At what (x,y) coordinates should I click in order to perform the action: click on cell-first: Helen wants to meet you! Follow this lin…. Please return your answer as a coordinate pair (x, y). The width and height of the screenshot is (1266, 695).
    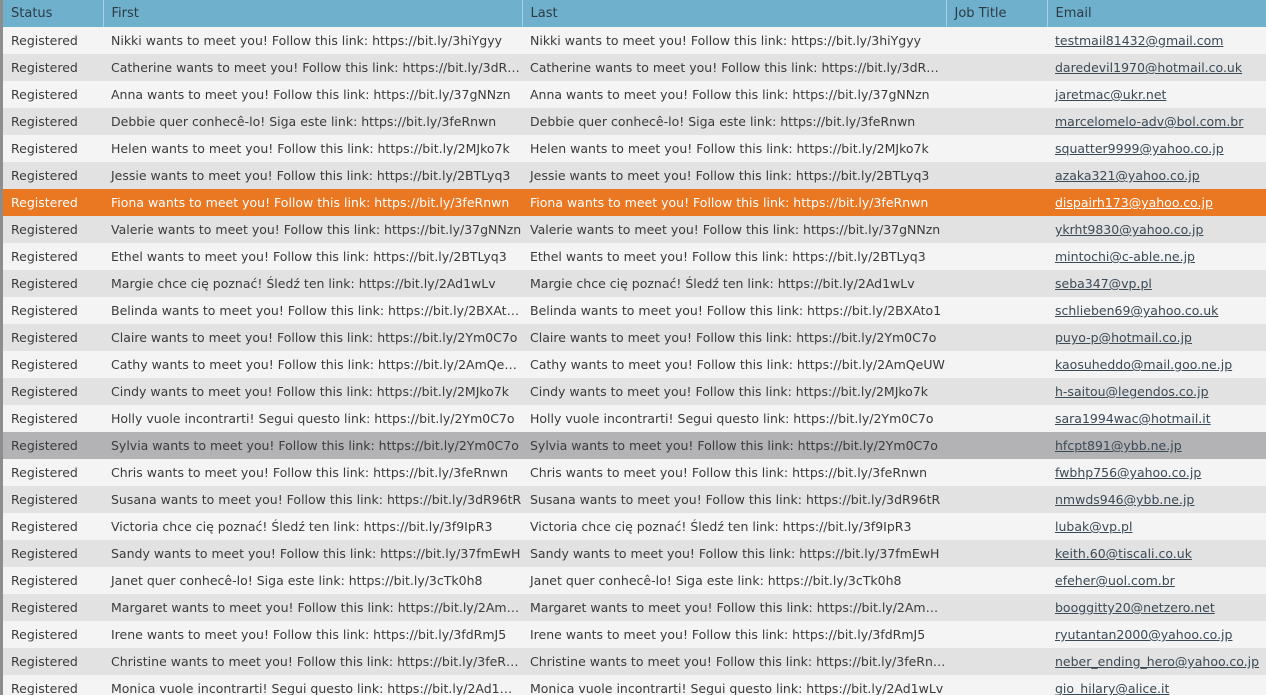
    Looking at the image, I should click on (312, 148).